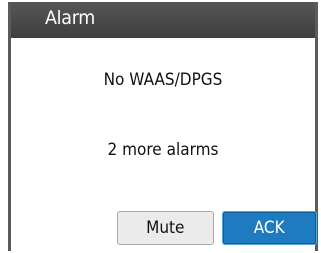 The image size is (321, 253). I want to click on mute-button: Mute, so click(165, 228).